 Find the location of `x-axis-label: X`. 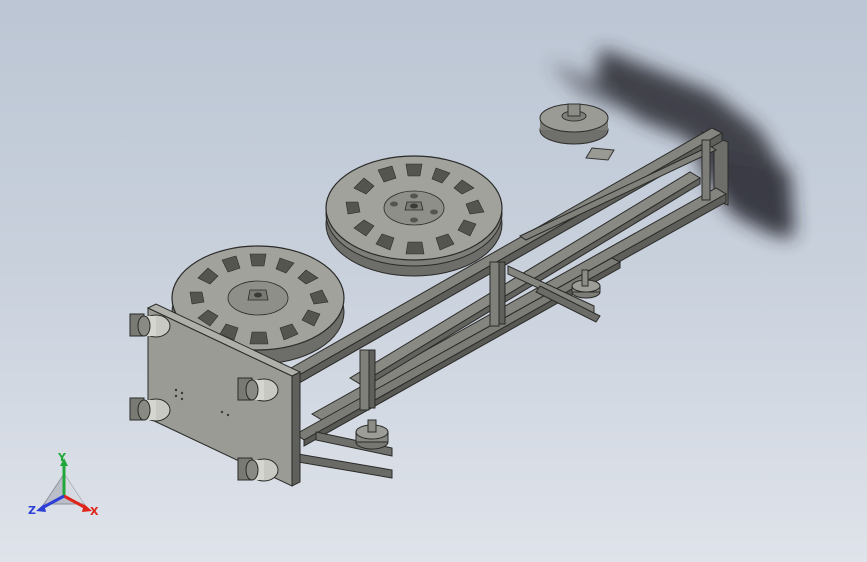

x-axis-label: X is located at coordinates (94, 511).